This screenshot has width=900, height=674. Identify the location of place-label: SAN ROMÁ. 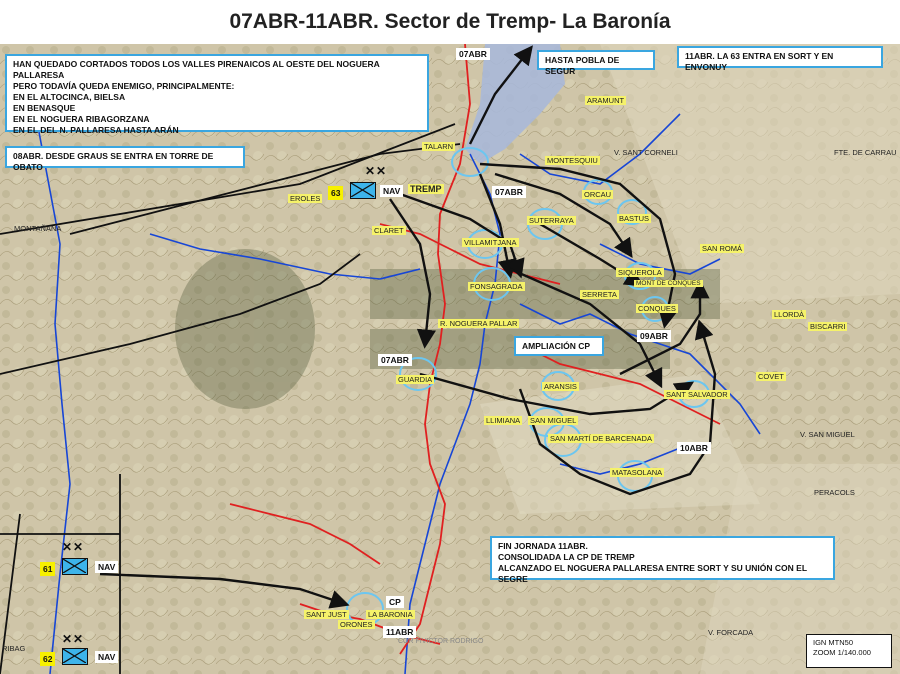
(722, 248).